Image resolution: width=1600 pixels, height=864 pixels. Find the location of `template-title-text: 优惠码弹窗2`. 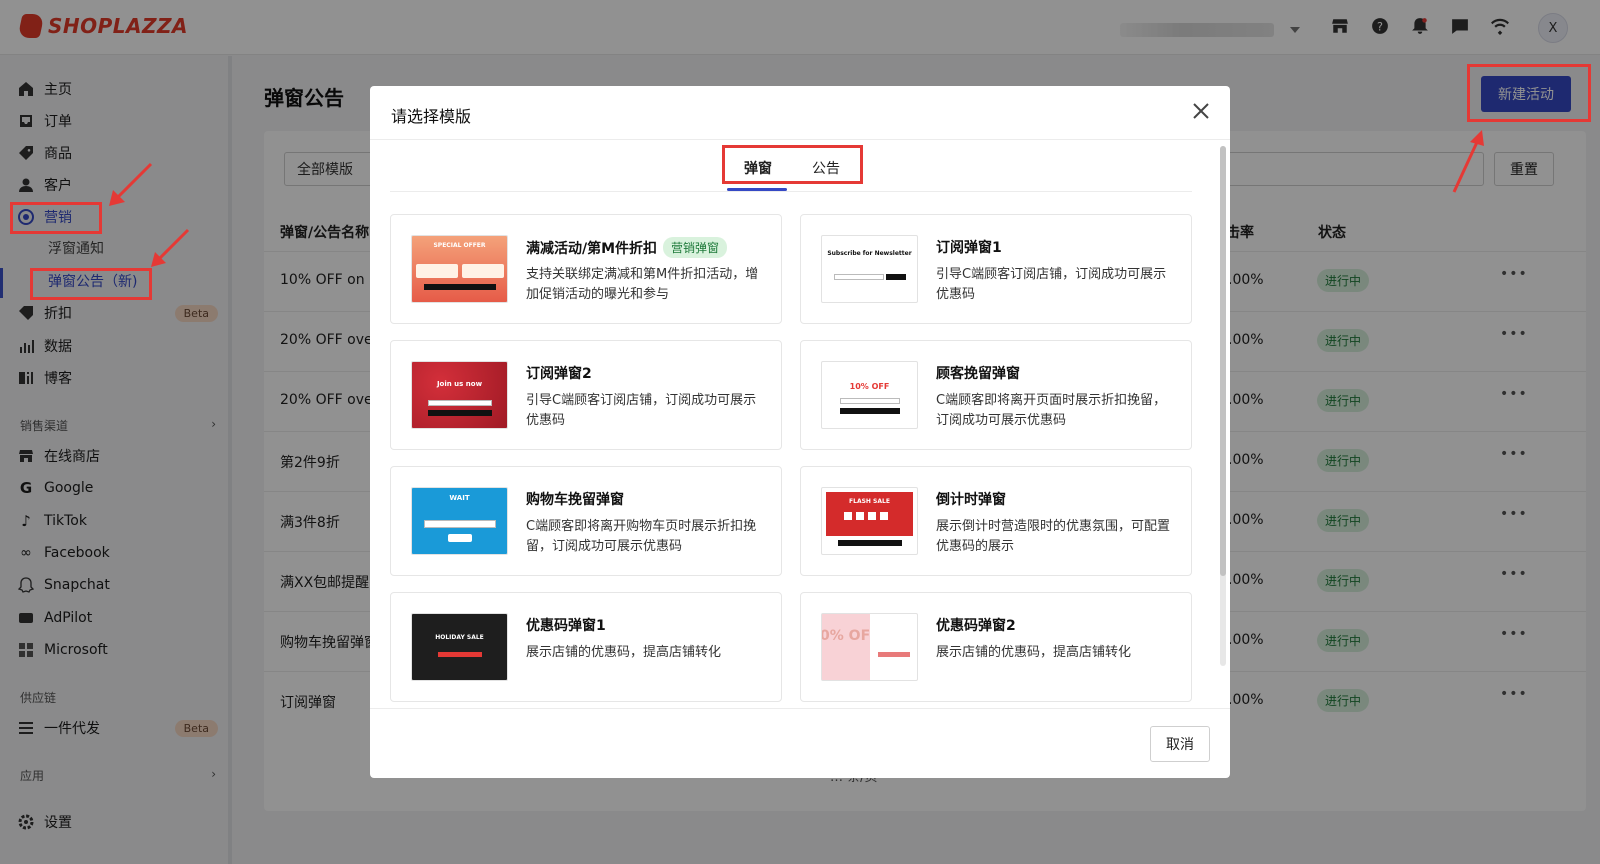

template-title-text: 优惠码弹窗2 is located at coordinates (976, 626).